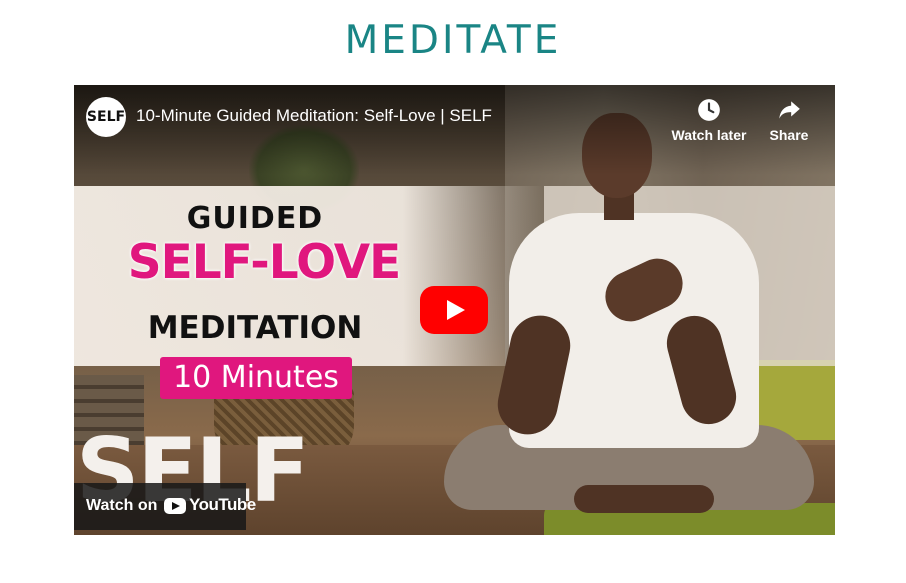 This screenshot has height=583, width=906. Describe the element at coordinates (709, 110) in the screenshot. I see `clock-icon` at that location.